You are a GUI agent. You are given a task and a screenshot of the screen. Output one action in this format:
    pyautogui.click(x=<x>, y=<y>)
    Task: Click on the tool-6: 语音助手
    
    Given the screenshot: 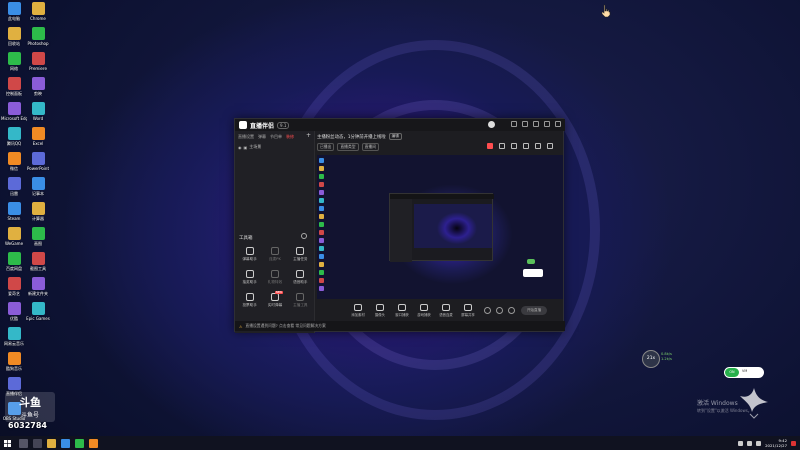 What is the action you would take?
    pyautogui.click(x=300, y=277)
    